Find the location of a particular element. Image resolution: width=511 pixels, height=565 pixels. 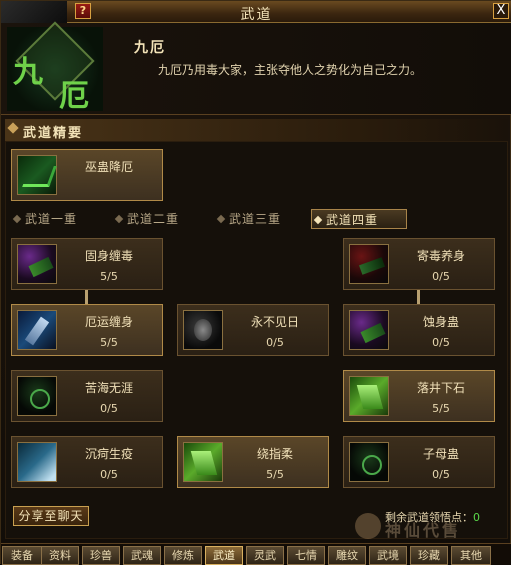

bottom-tab-bar: 装备 资料 珍兽 武魂 修炼 武道 灵武 七情 雕纹 武境 珍藏 其他 is located at coordinates (256, 554).